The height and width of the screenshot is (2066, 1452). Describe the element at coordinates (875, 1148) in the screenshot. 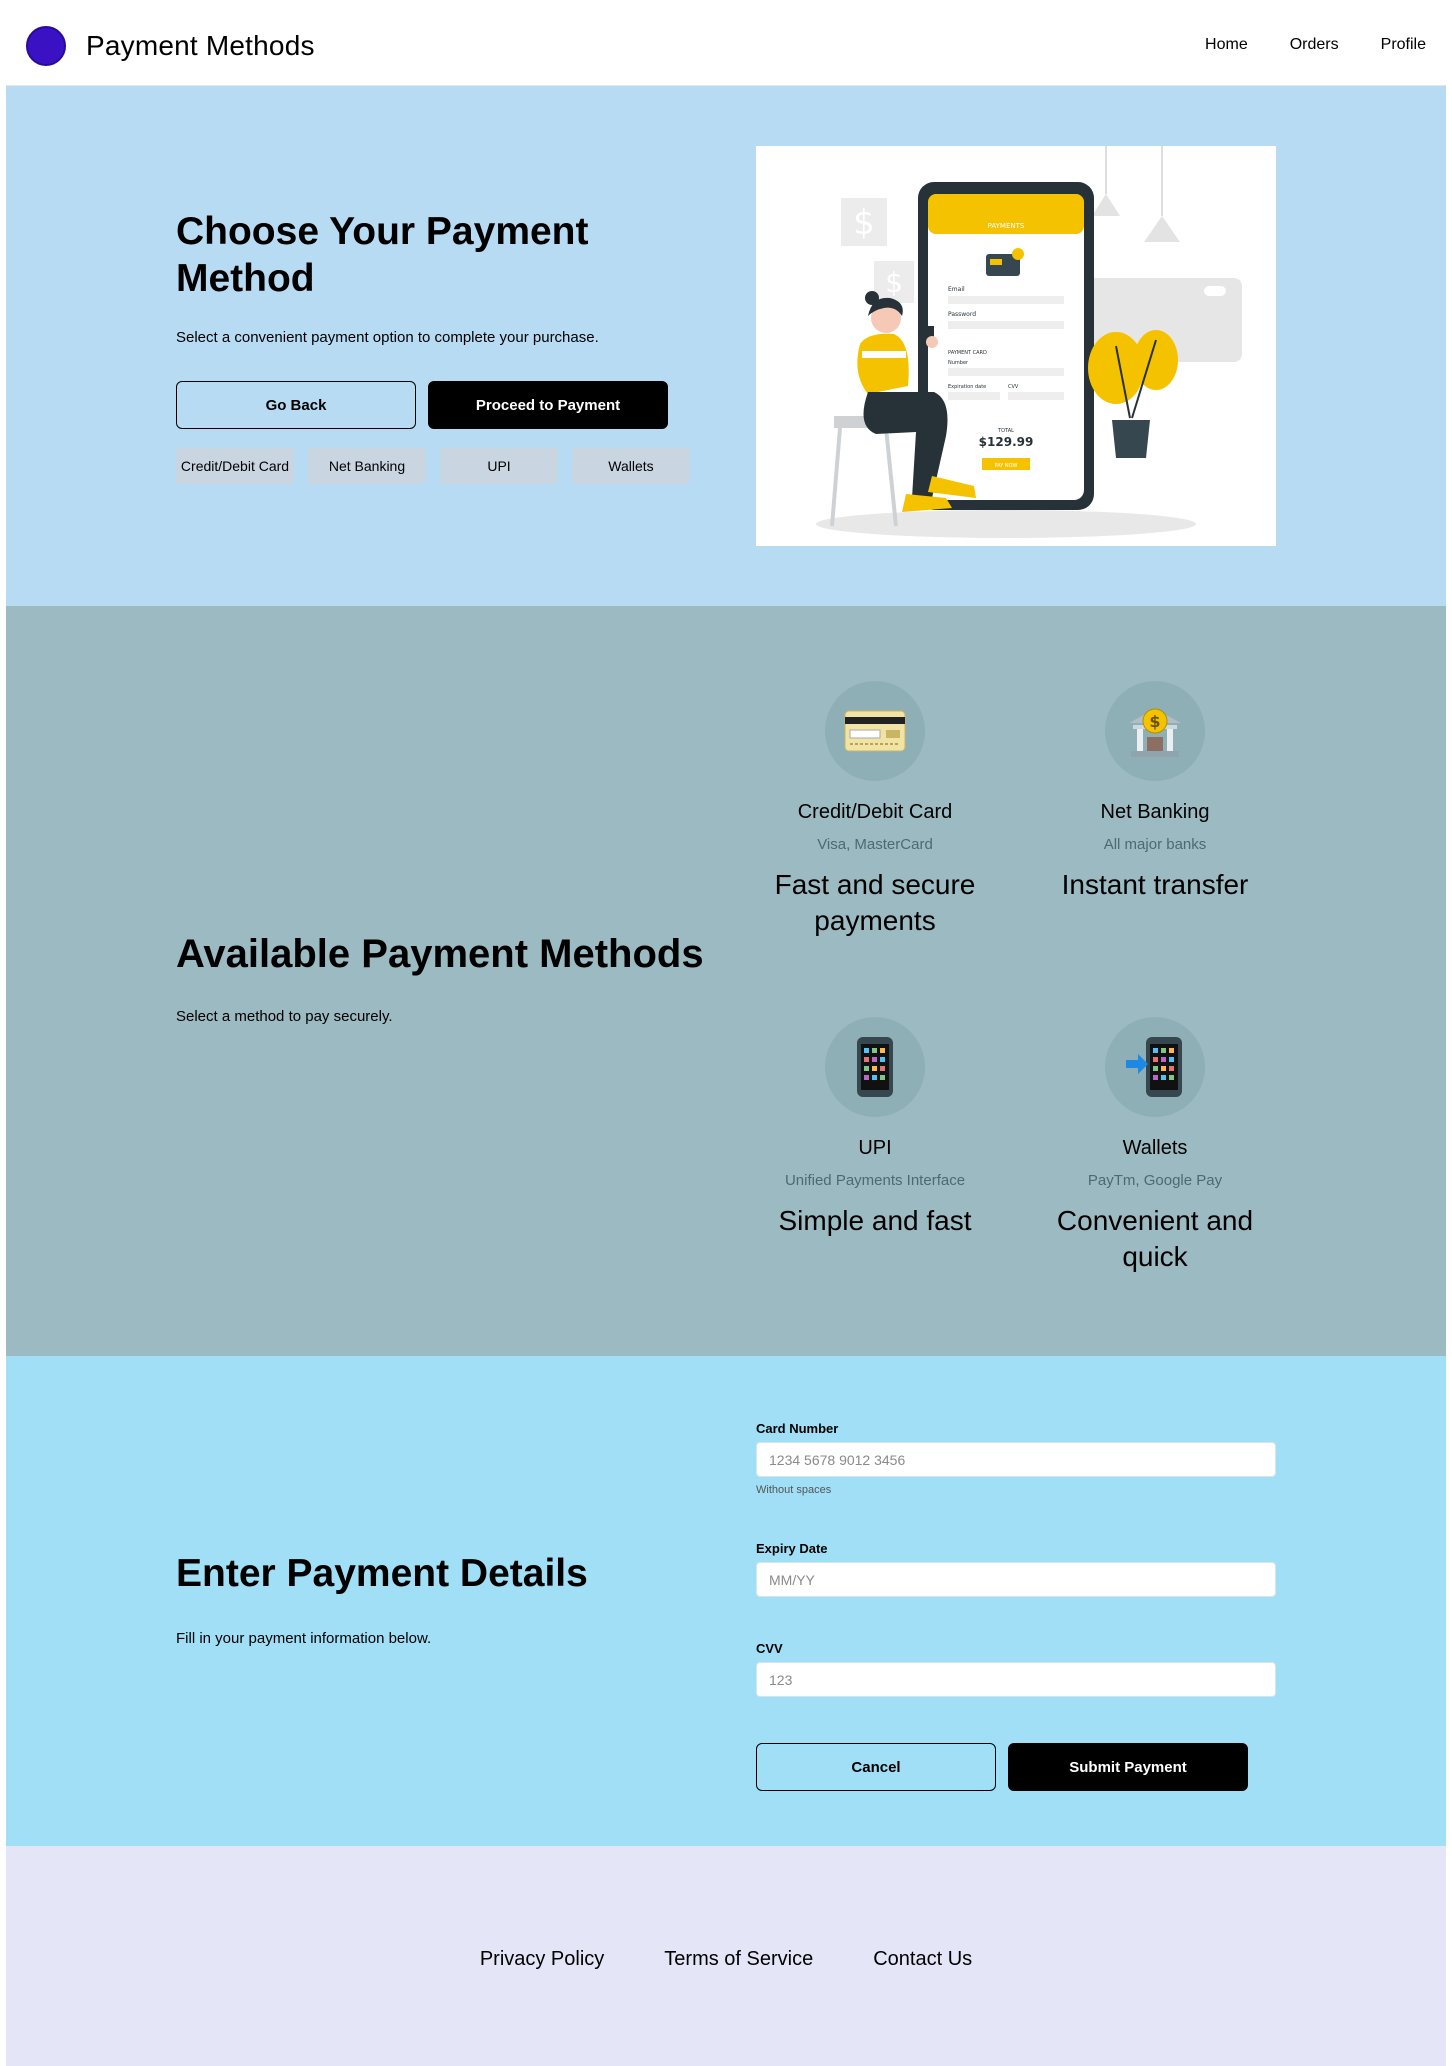

I see `method-name-upi: UPI` at that location.